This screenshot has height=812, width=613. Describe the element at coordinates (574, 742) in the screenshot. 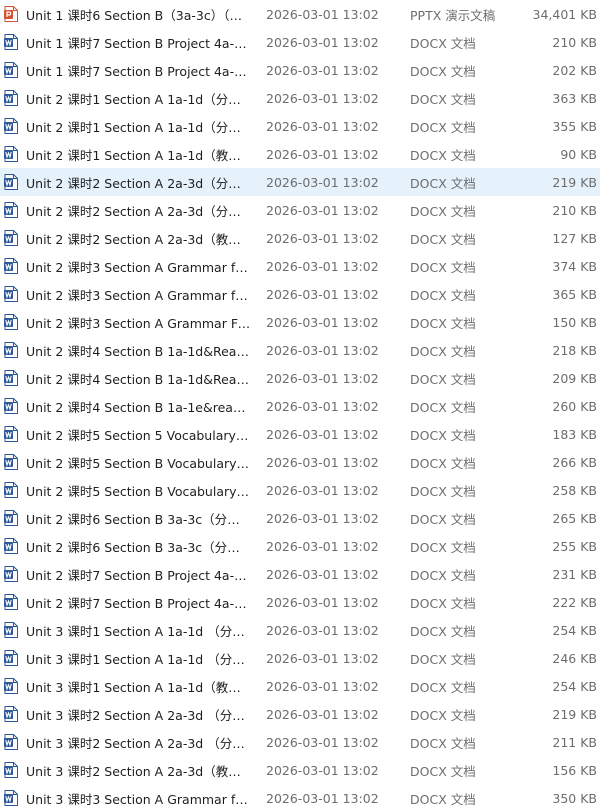

I see `file-size: 211 KB` at that location.